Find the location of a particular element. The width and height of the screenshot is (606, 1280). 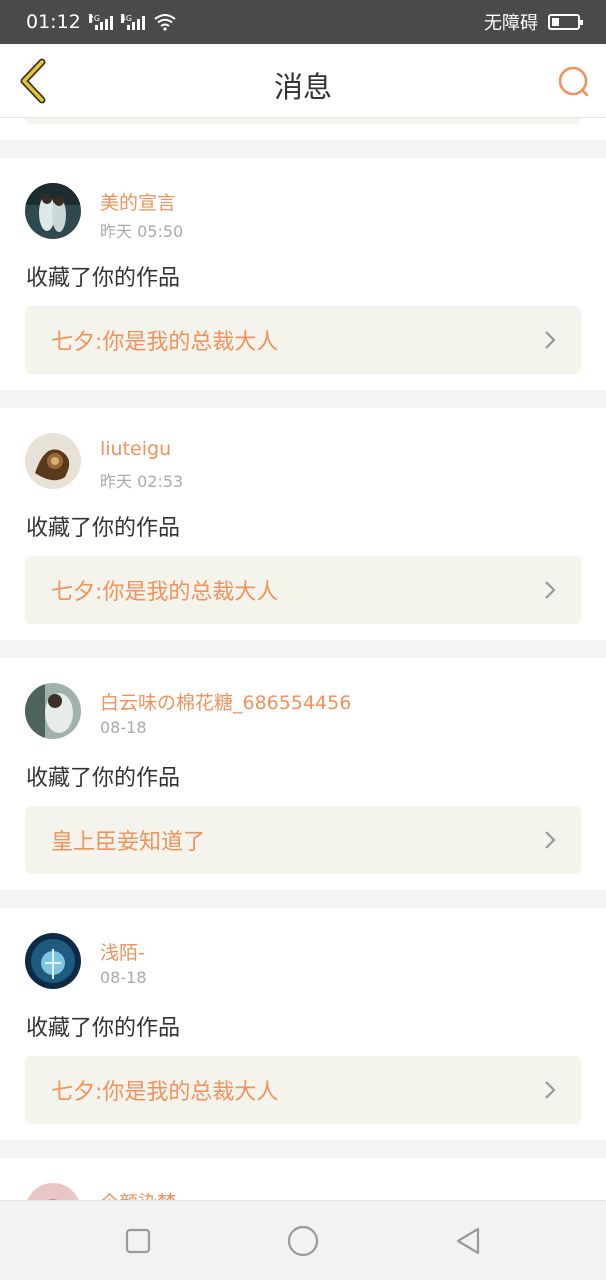

signal-2-label: 4G is located at coordinates (126, 18).